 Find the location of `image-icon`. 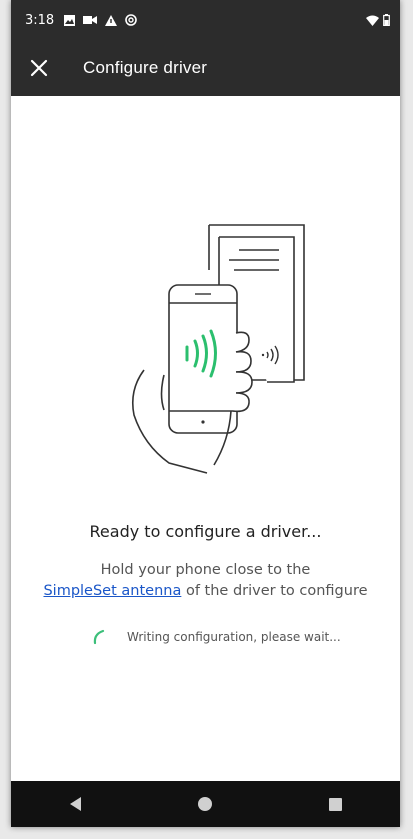

image-icon is located at coordinates (70, 20).